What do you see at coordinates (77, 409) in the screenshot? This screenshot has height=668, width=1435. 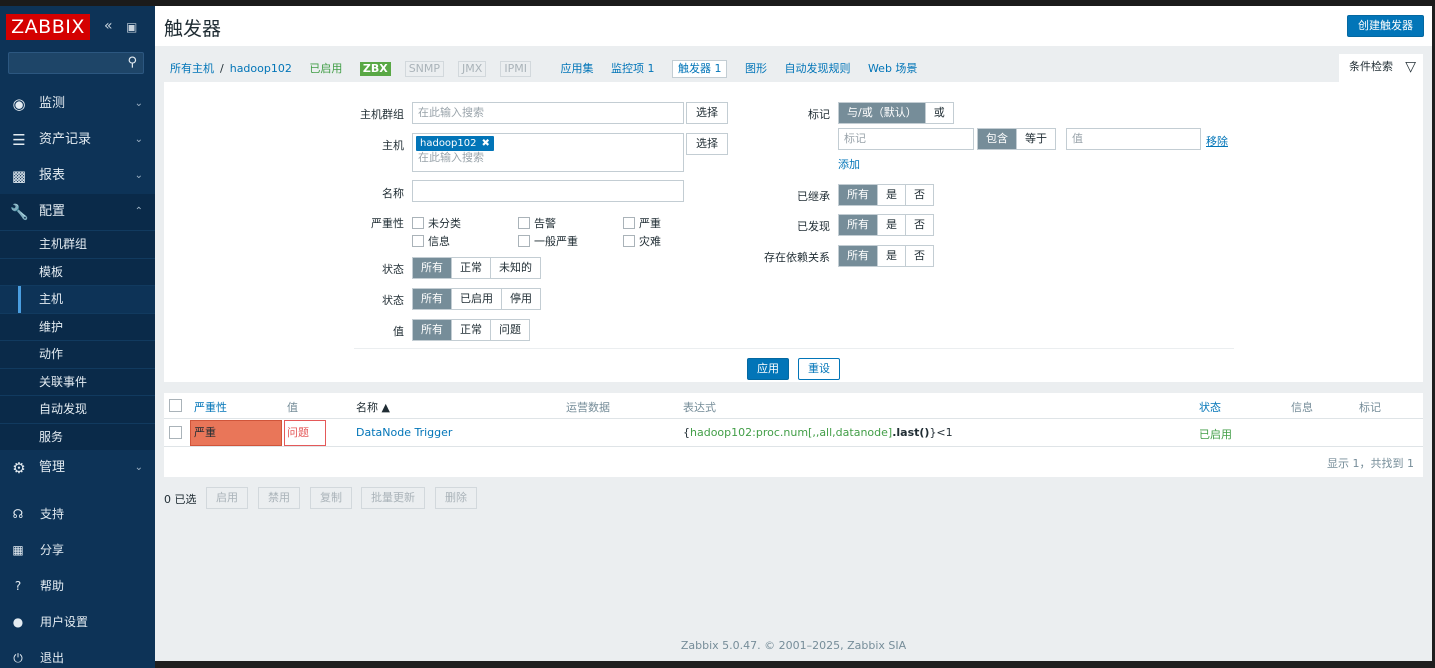 I see `submenu-discovery: 自动发现` at bounding box center [77, 409].